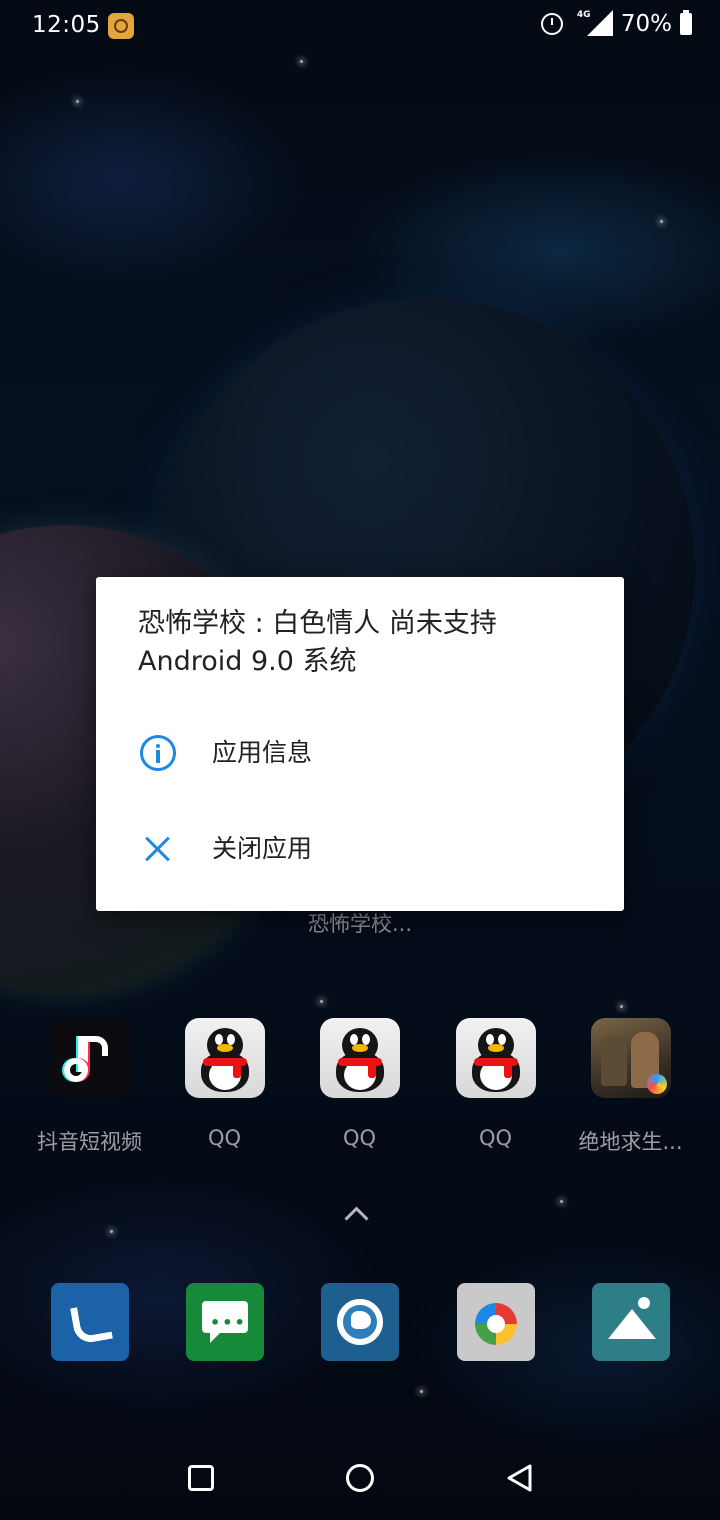 The image size is (720, 1520). I want to click on app-info-option: 应用信息, so click(360, 752).